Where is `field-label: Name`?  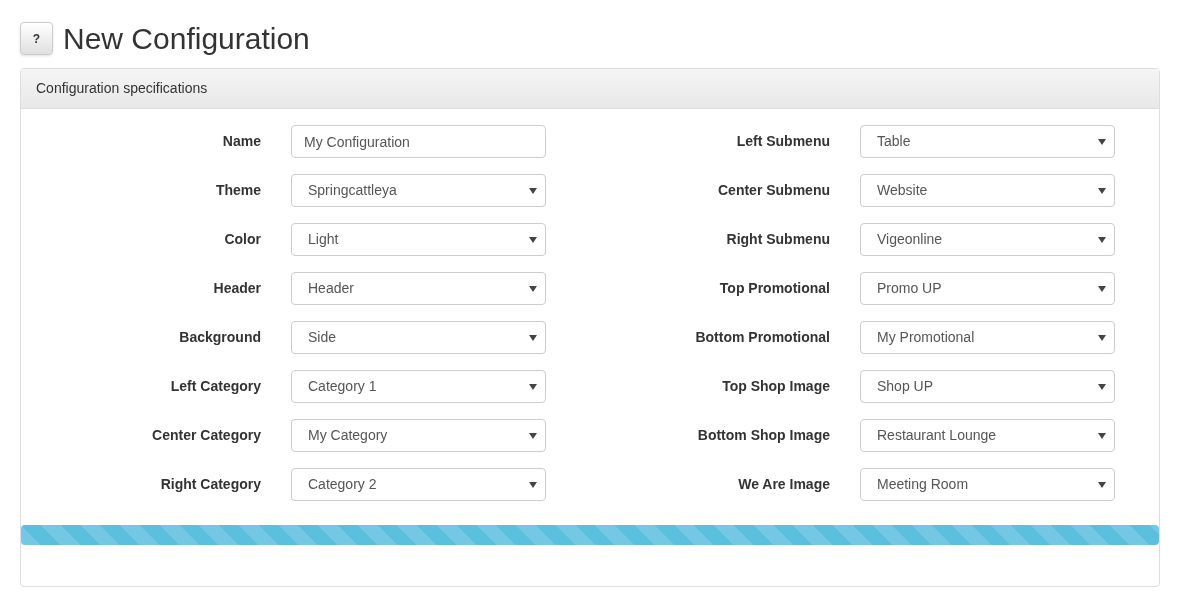
field-label: Name is located at coordinates (241, 141).